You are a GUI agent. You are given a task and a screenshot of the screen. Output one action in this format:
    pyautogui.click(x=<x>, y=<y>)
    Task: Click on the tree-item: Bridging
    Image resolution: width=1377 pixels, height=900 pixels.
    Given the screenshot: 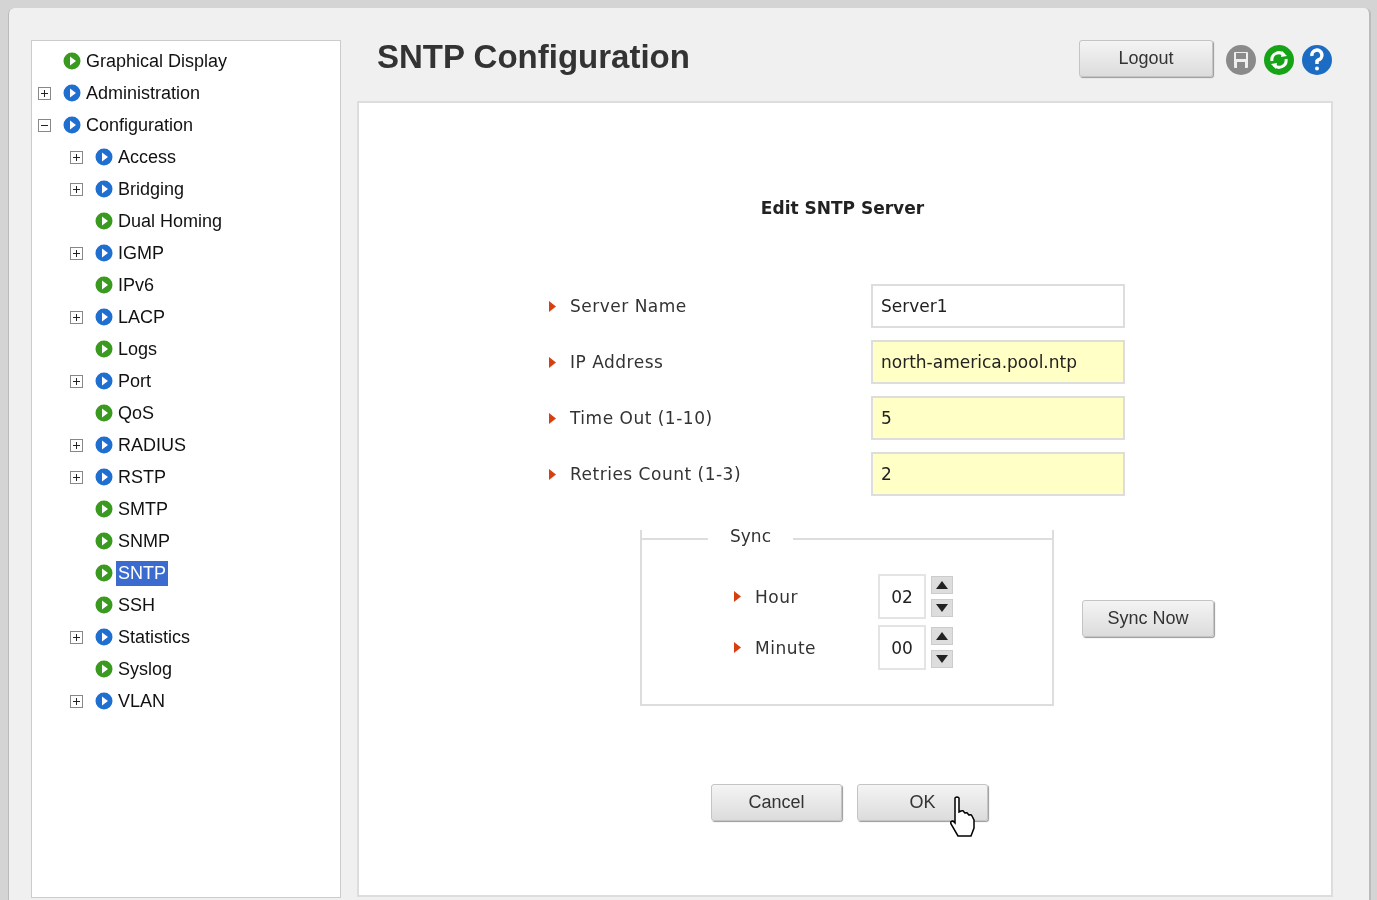 What is the action you would take?
    pyautogui.click(x=151, y=189)
    